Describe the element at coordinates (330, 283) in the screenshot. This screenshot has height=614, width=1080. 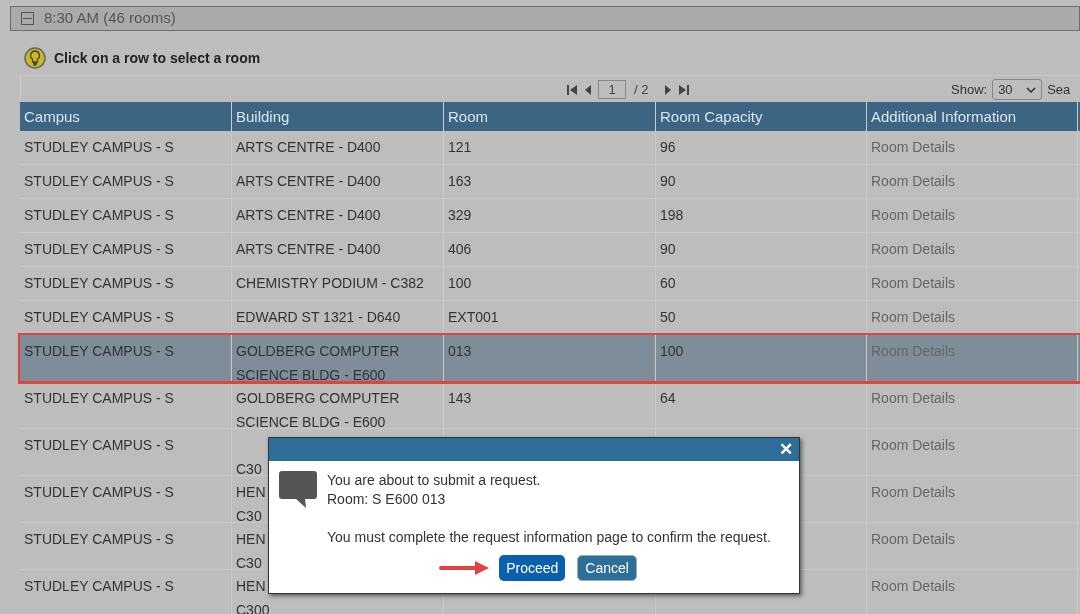
I see `table-cell: CHEMISTRY PODIUM - C382` at that location.